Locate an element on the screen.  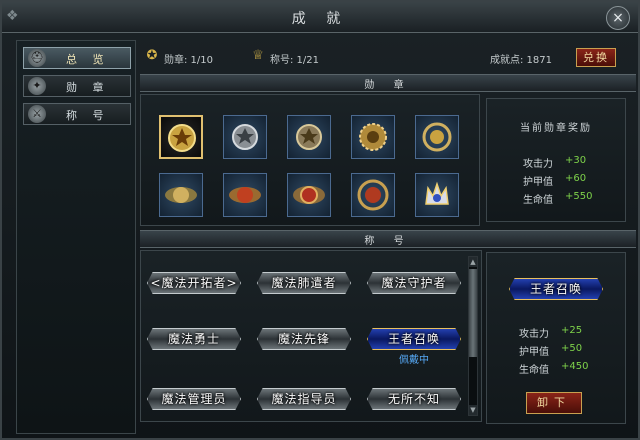
title-count: 称号: 1/21 is located at coordinates (295, 60).